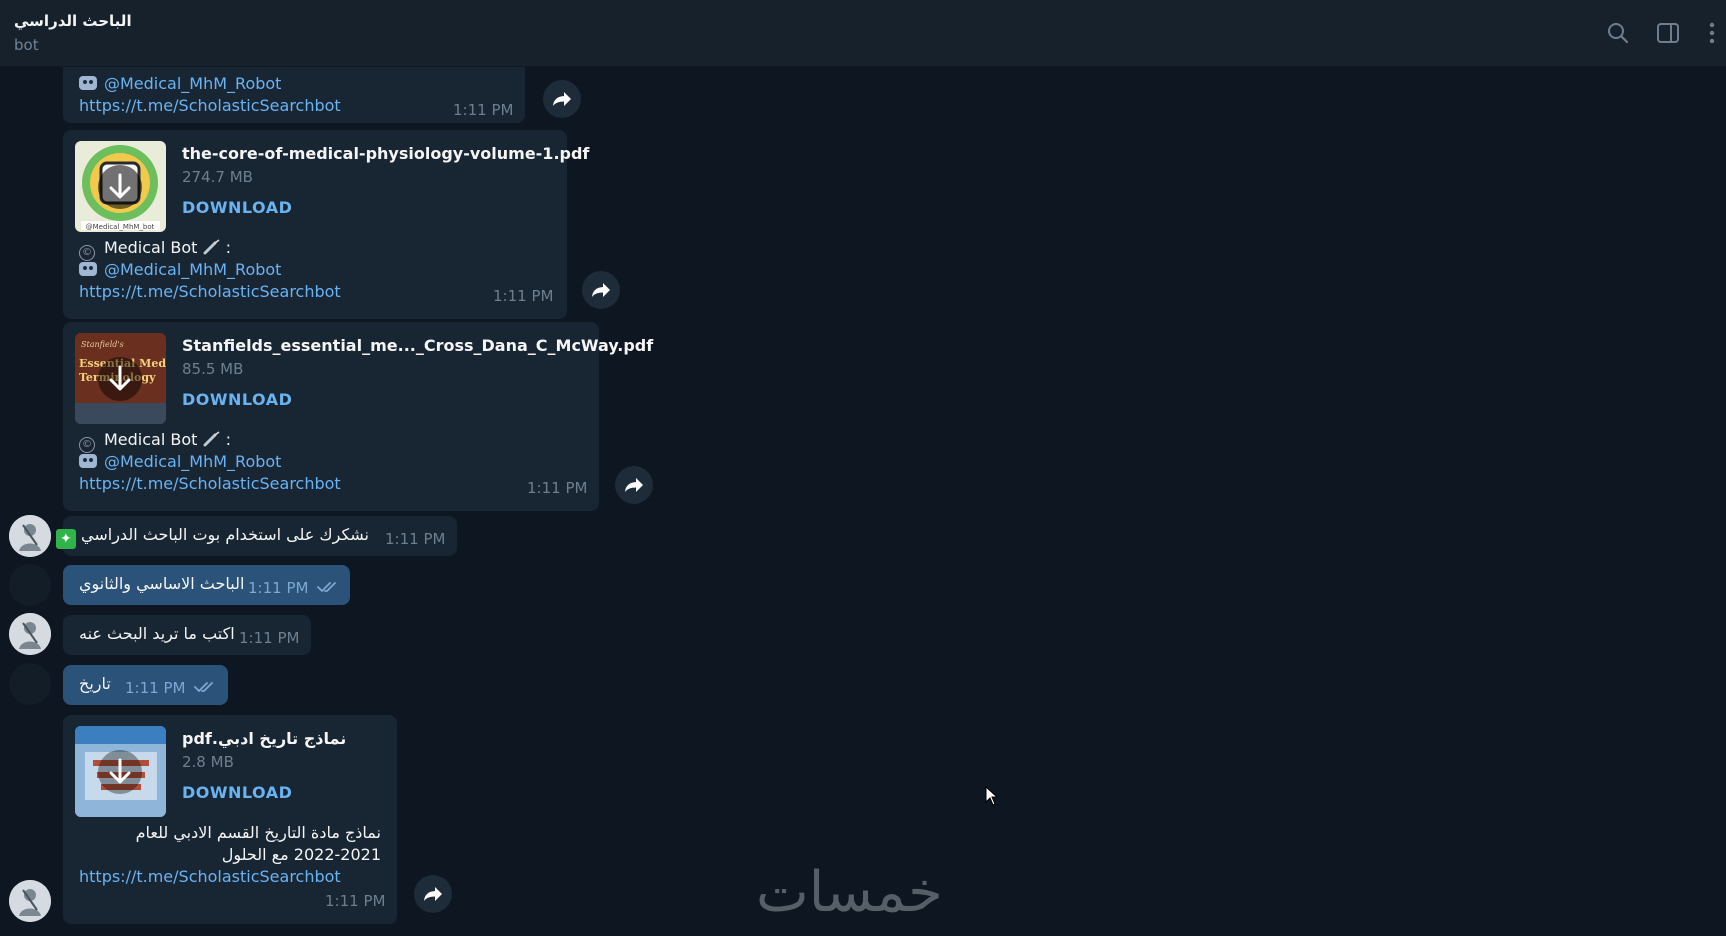 The height and width of the screenshot is (936, 1726). What do you see at coordinates (120, 378) in the screenshot?
I see `file-thumbnail: Stanfield's Essential Medi Terminology` at bounding box center [120, 378].